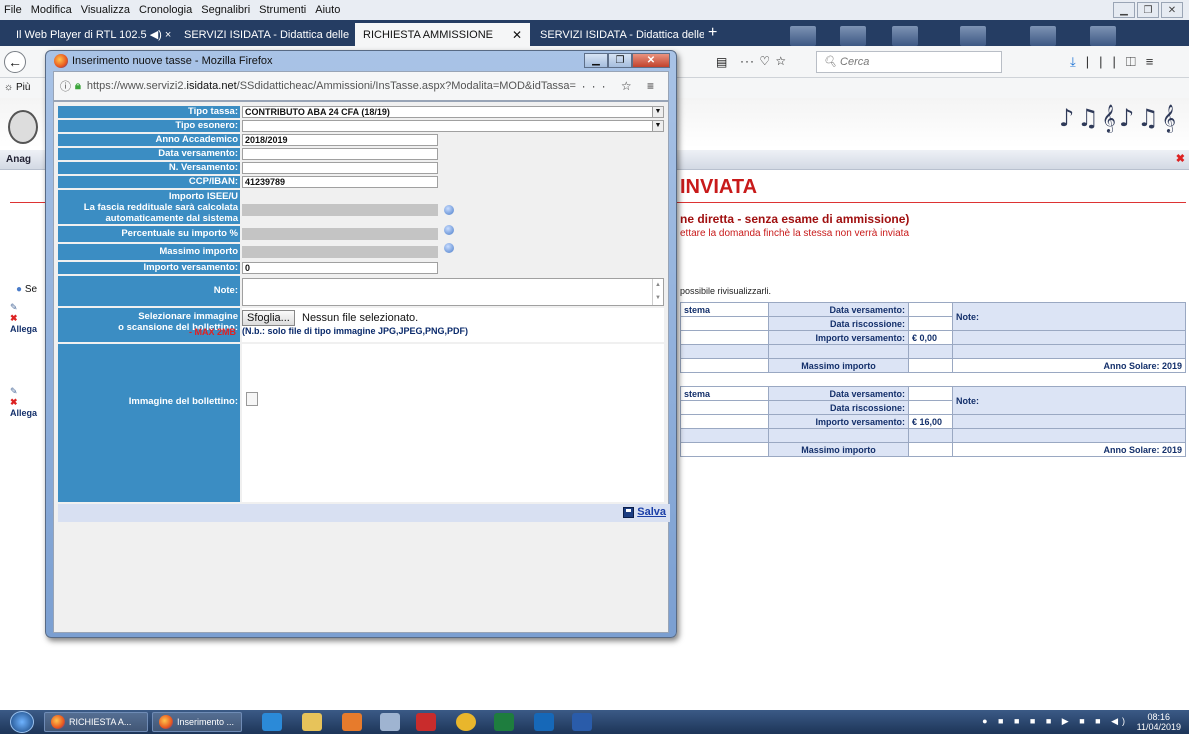 The image size is (1189, 734). Describe the element at coordinates (1078, 61) in the screenshot. I see `download-icon: ⤓` at that location.